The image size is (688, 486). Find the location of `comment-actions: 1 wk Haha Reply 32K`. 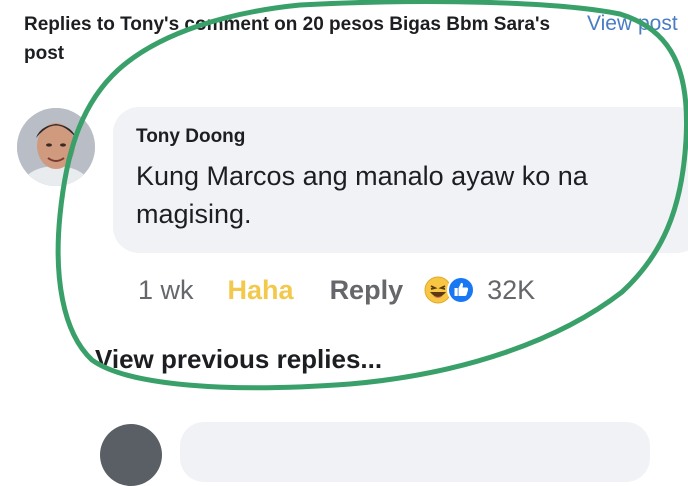

comment-actions: 1 wk Haha Reply 32K is located at coordinates (336, 290).